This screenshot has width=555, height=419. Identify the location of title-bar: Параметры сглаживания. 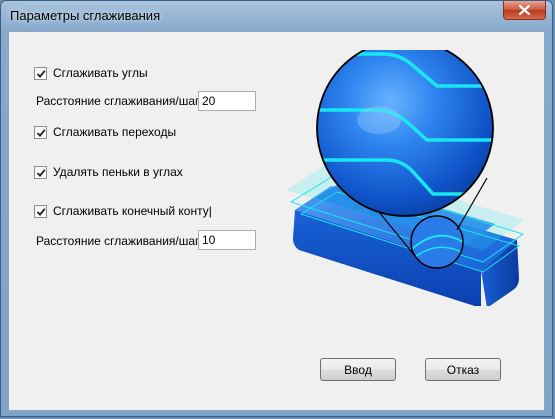
(276, 16).